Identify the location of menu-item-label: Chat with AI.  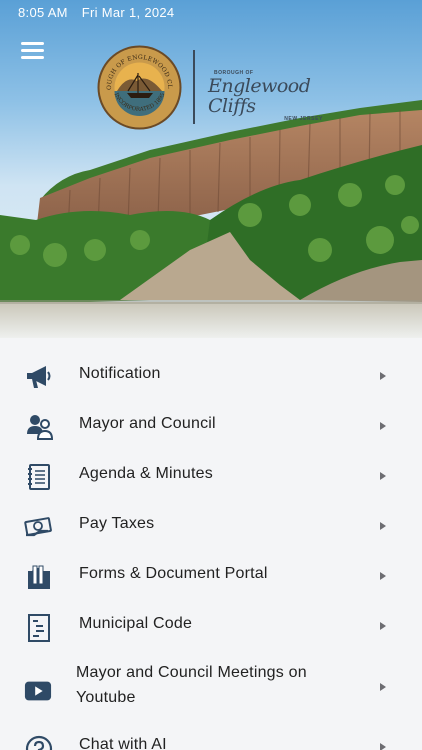
(123, 743).